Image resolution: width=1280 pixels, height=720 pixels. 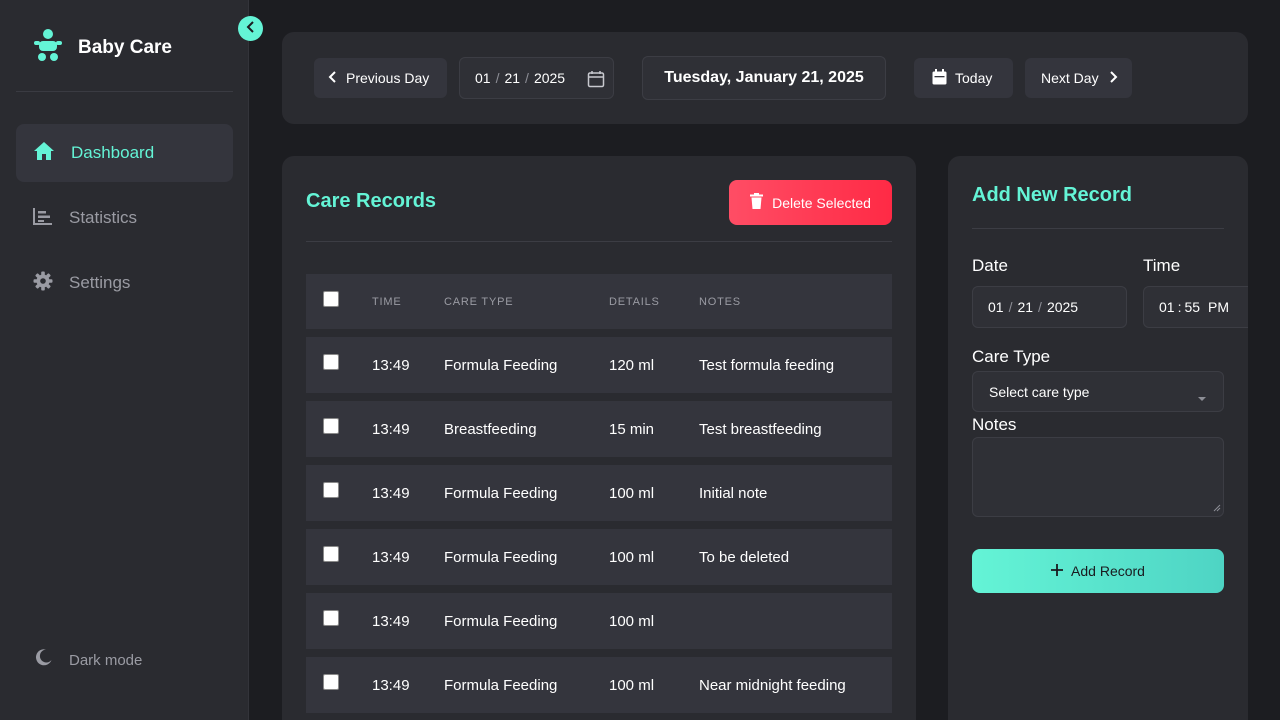 I want to click on cell-care-type: Breastfeeding, so click(x=490, y=429).